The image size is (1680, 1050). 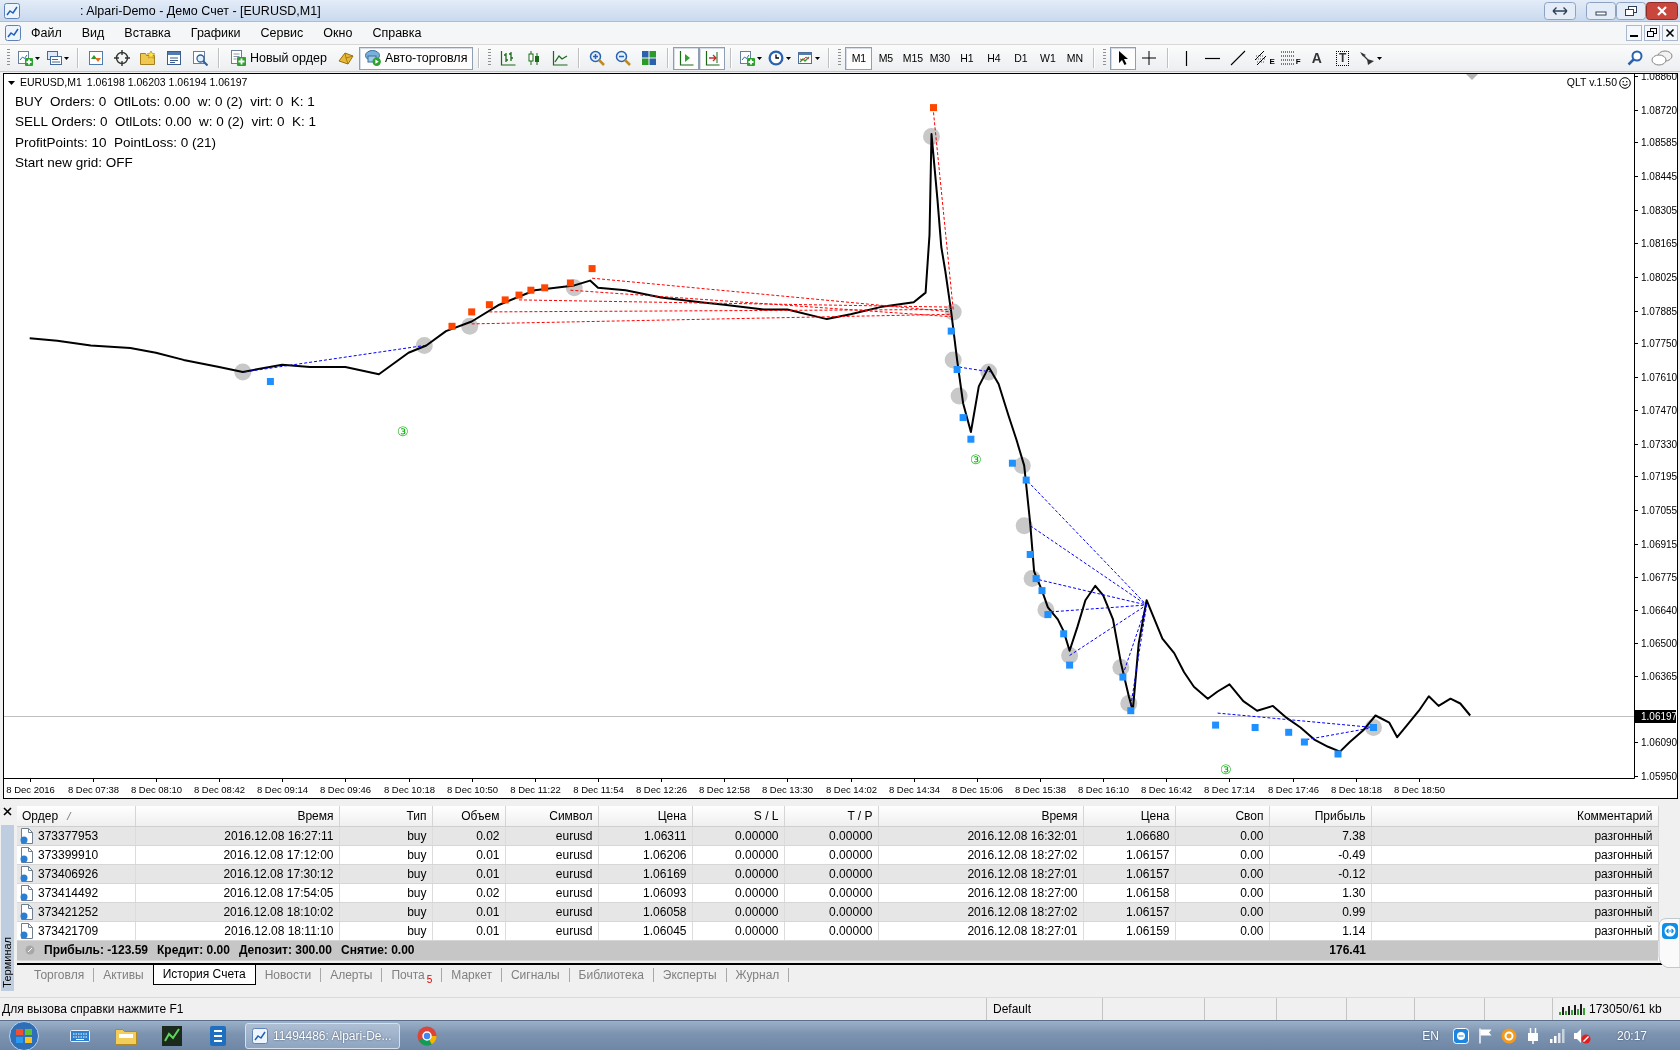 What do you see at coordinates (282, 789) in the screenshot?
I see `time-label: 8 Dec 09:14` at bounding box center [282, 789].